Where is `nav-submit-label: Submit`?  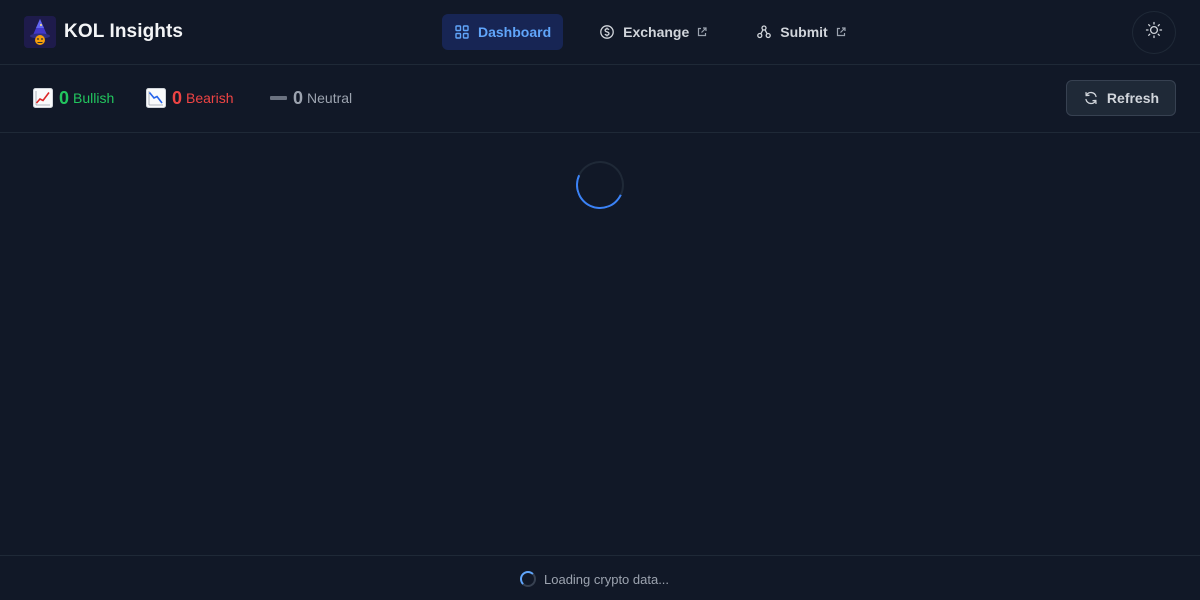
nav-submit-label: Submit is located at coordinates (804, 32).